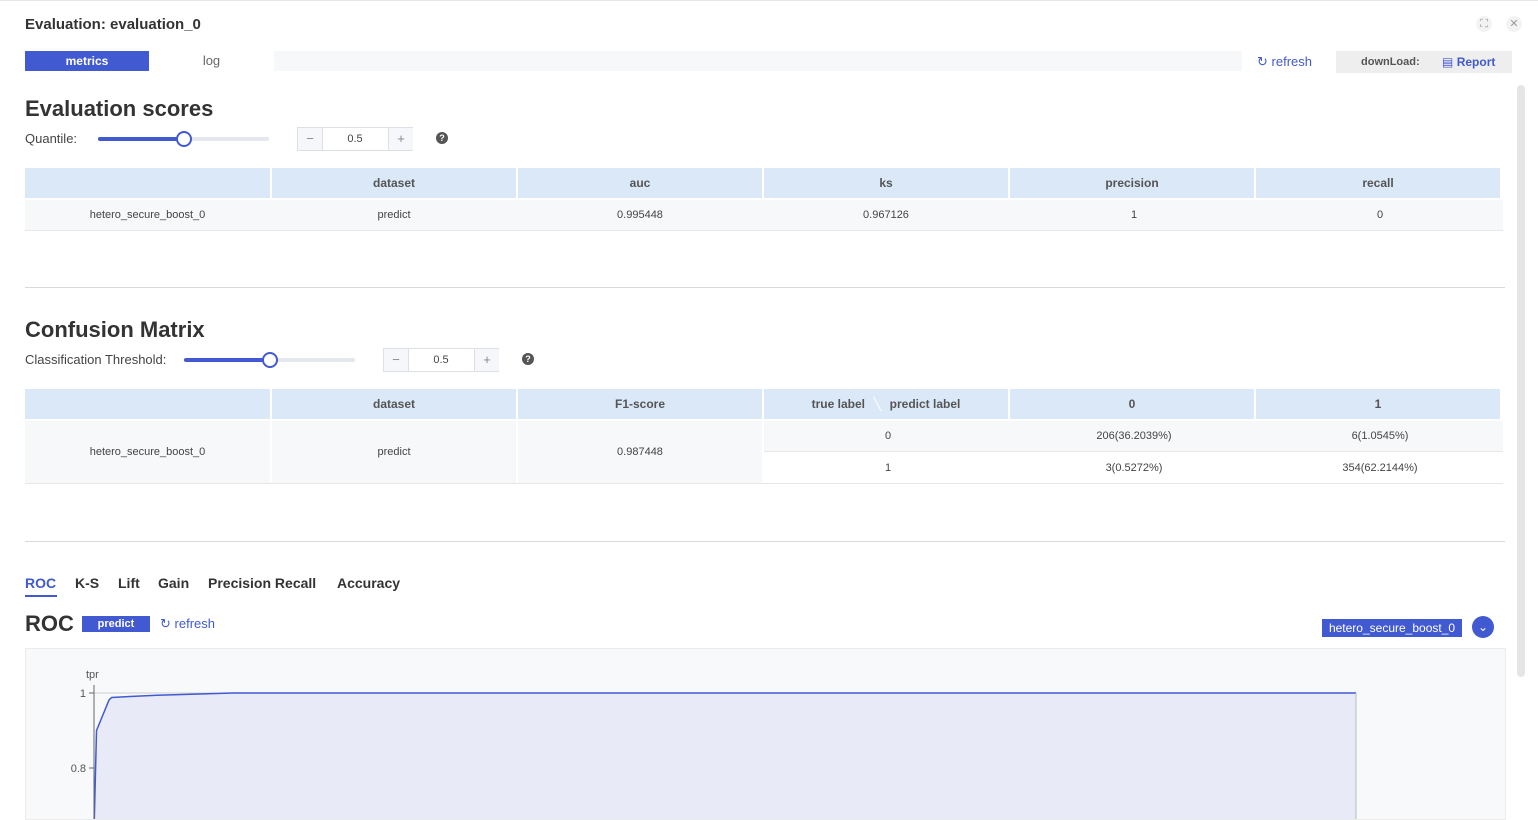 This screenshot has width=1538, height=820. I want to click on table-cell: 0.987448, so click(640, 452).